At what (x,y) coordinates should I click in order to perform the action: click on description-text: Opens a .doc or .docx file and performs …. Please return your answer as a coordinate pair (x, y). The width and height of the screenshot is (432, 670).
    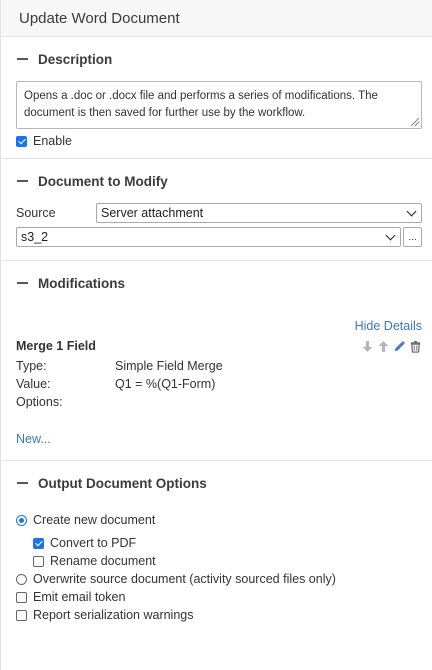
    Looking at the image, I should click on (201, 104).